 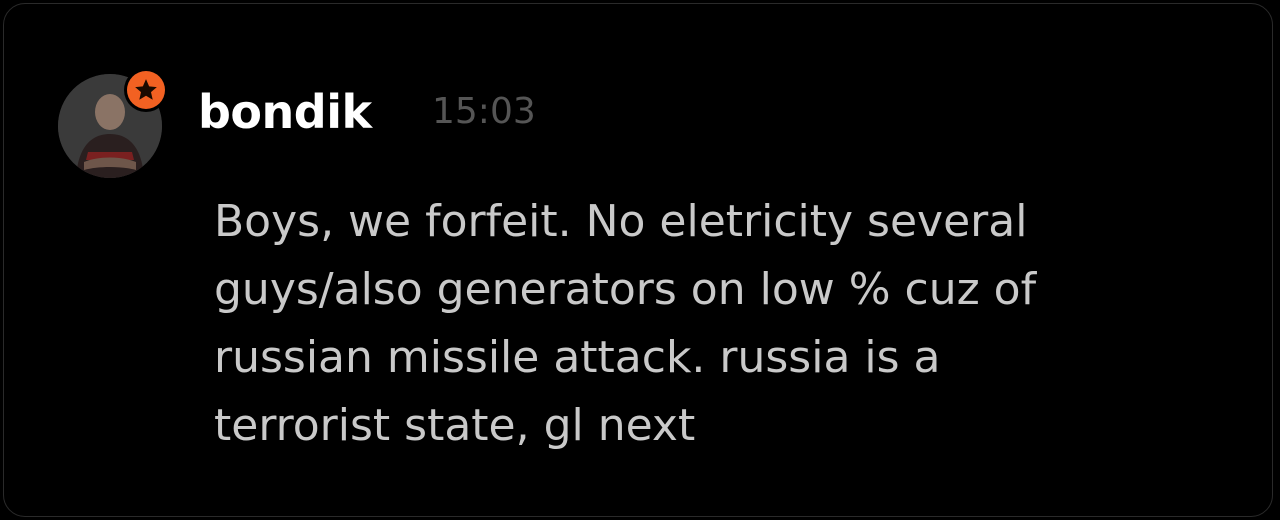 I want to click on message-line: guys/also generators on low % cuz of, so click(x=625, y=289).